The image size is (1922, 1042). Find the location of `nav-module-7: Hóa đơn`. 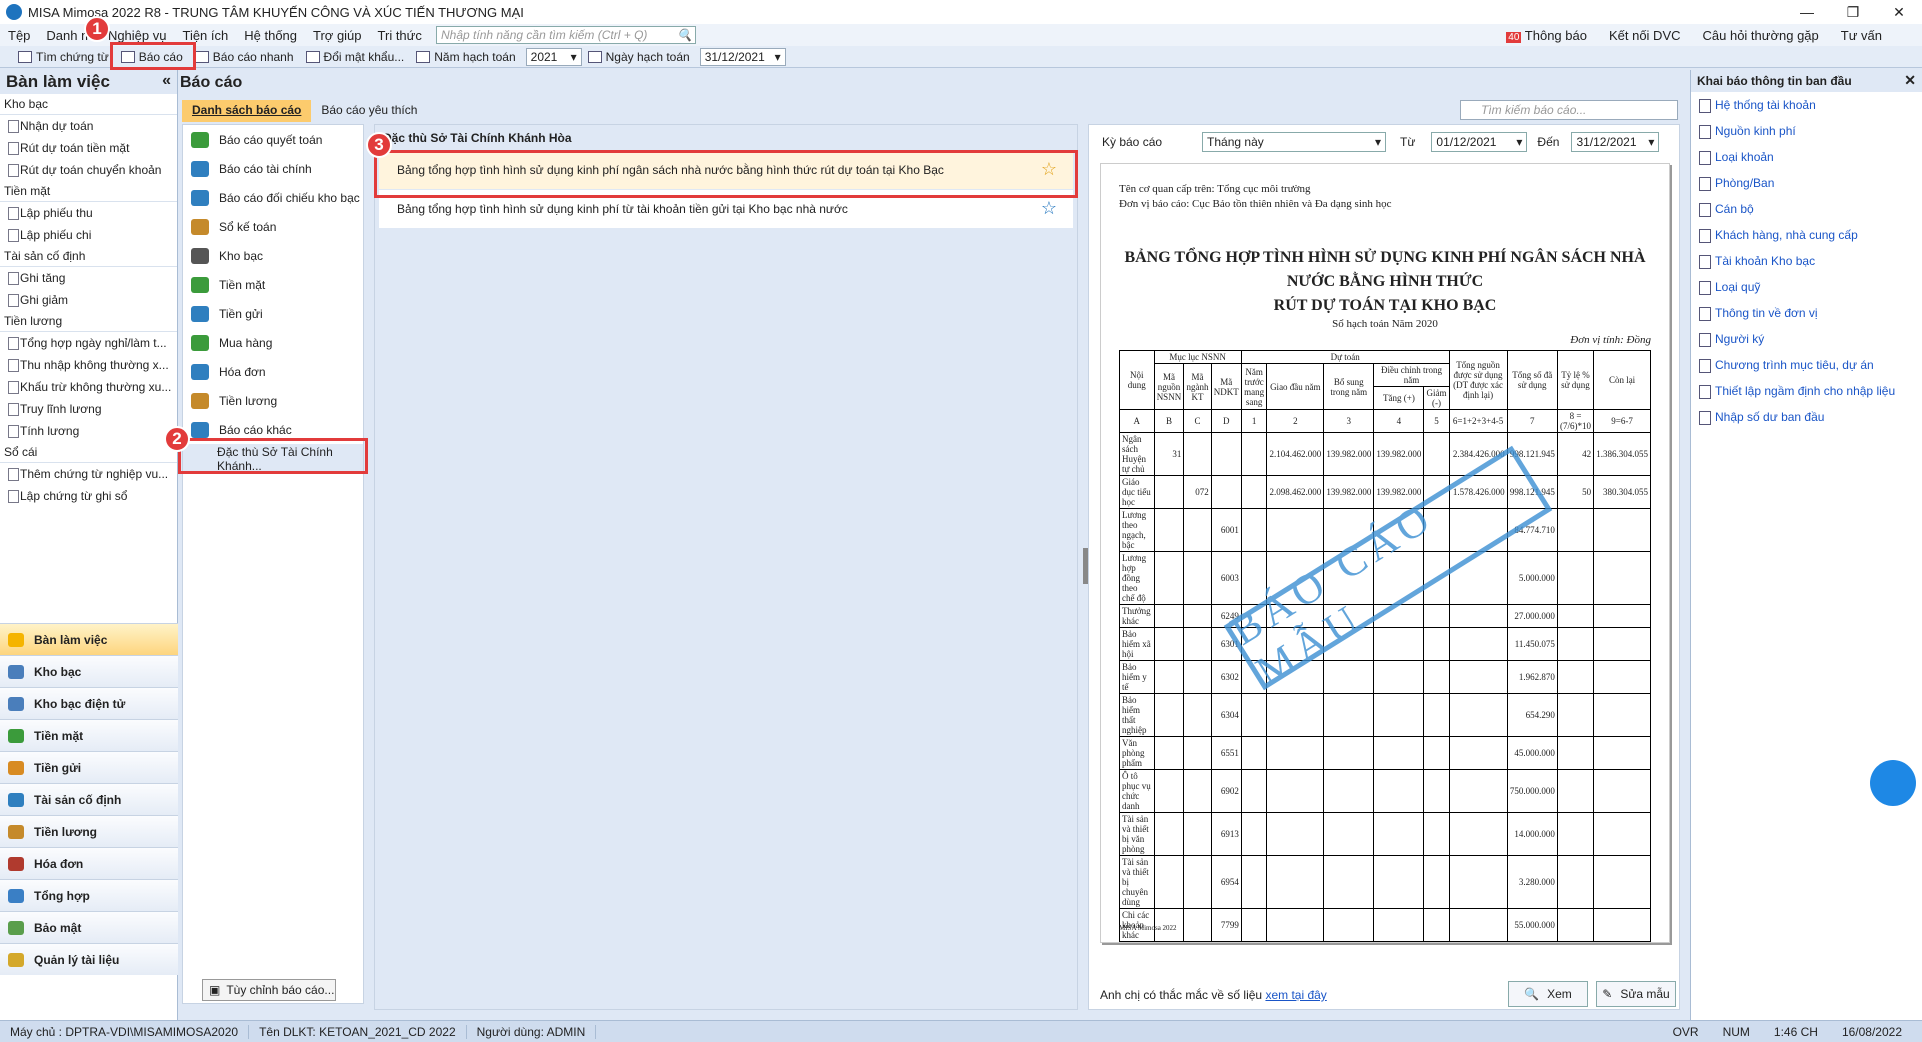

nav-module-7: Hóa đơn is located at coordinates (89, 863).